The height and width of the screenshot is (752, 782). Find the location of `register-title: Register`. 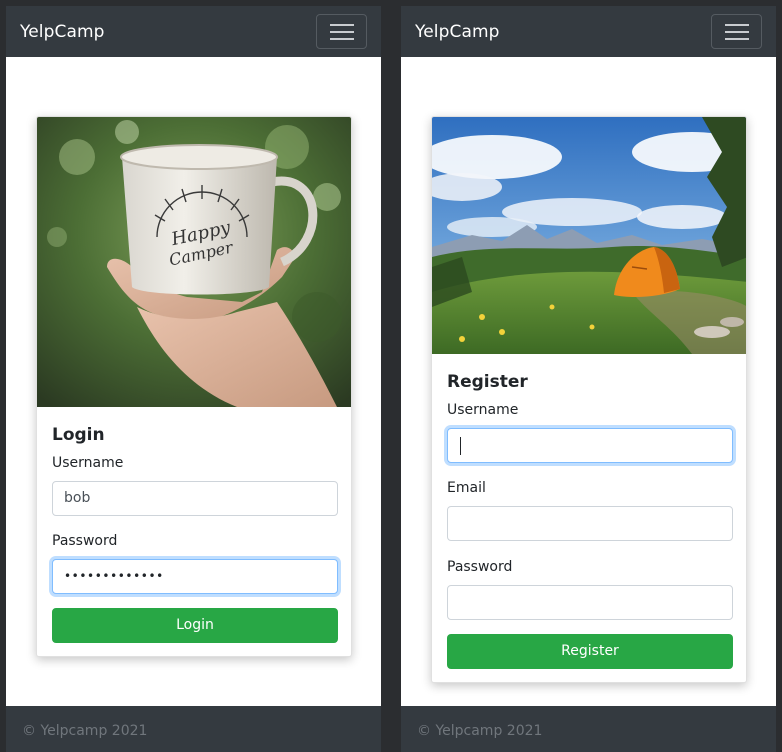

register-title: Register is located at coordinates (487, 382).